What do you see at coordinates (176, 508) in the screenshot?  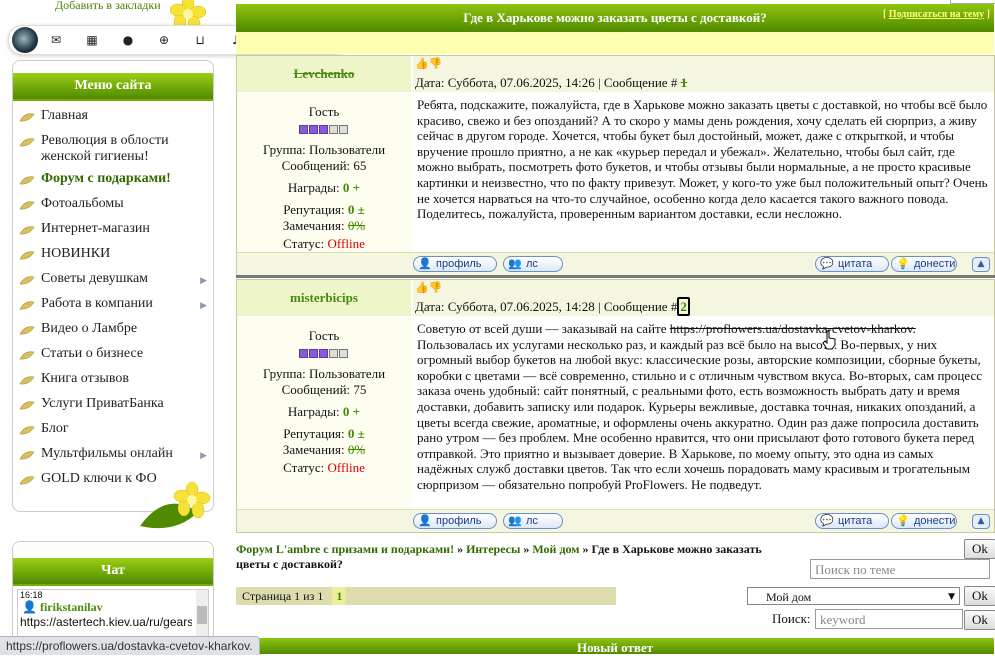 I see `flower-decoration-menu` at bounding box center [176, 508].